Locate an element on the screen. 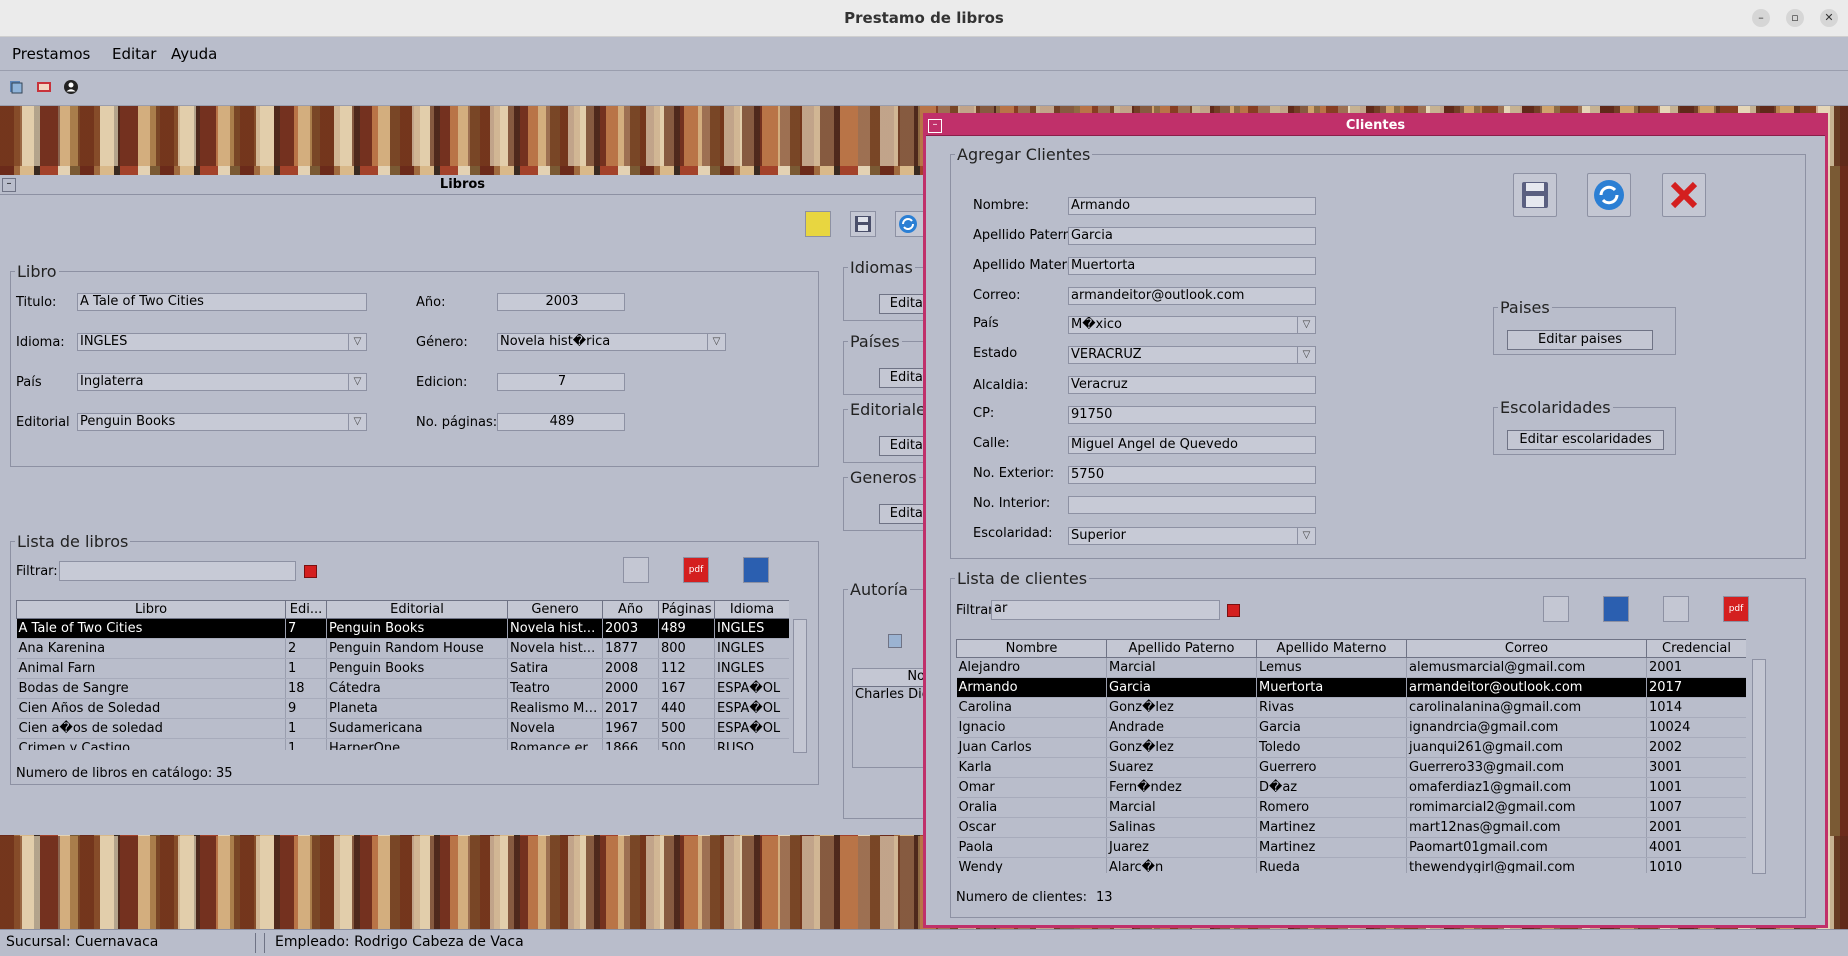 This screenshot has height=956, width=1848. alcaldia-field: Veracruz is located at coordinates (1192, 385).